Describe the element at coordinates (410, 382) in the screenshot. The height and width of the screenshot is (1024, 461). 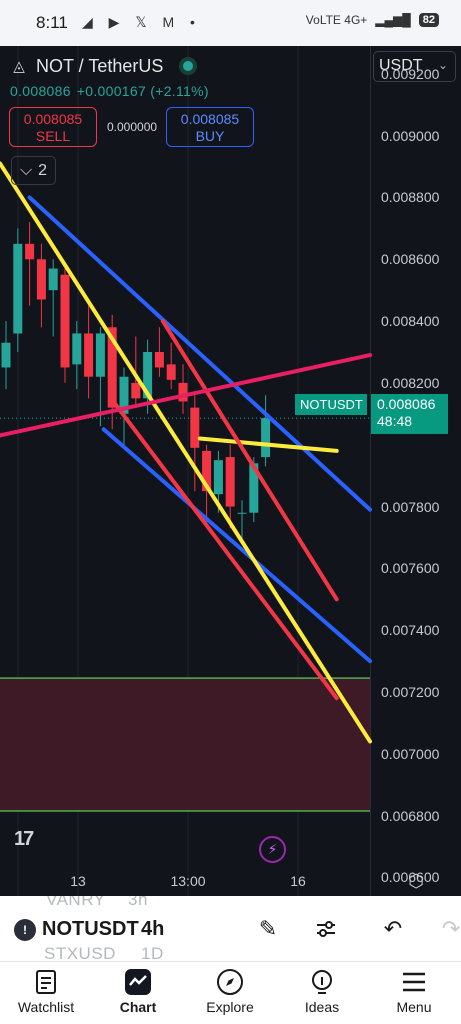
I see `price-tick-label: 0.008200` at that location.